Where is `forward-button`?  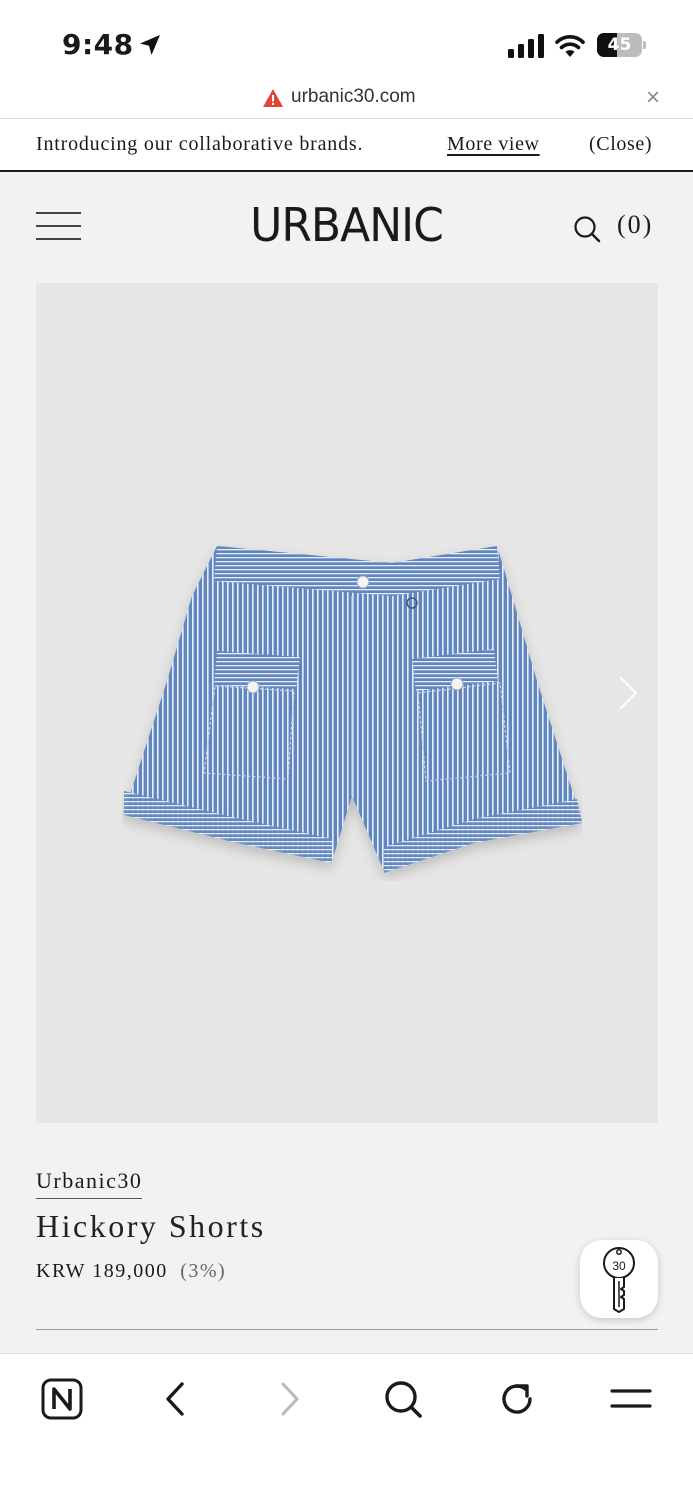
forward-button is located at coordinates (290, 1399).